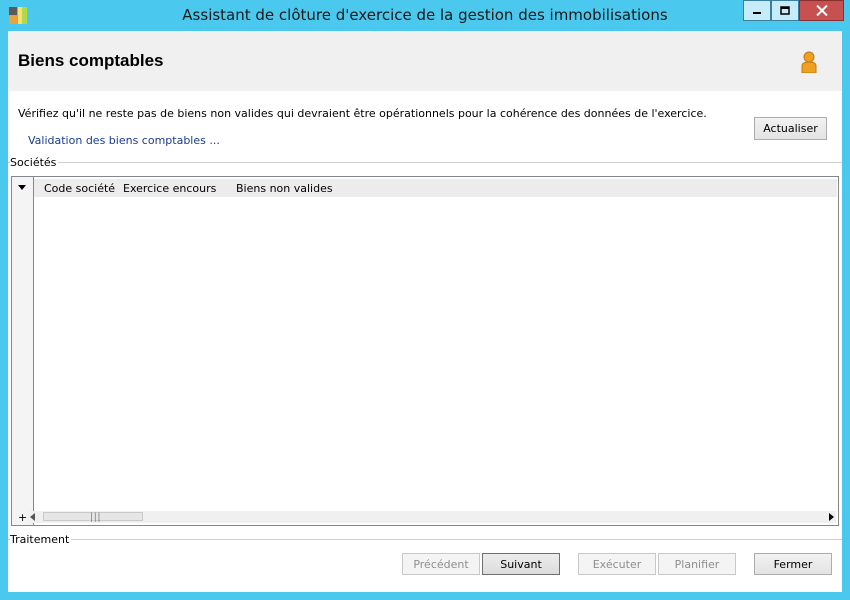 The width and height of the screenshot is (850, 600). What do you see at coordinates (521, 564) in the screenshot?
I see `next-button: Suivant` at bounding box center [521, 564].